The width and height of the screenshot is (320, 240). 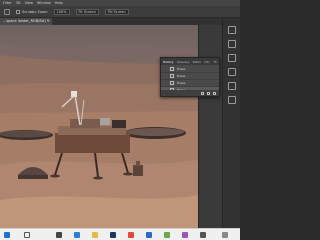 What do you see at coordinates (215, 61) in the screenshot?
I see `panel-menu-icon: ≡` at bounding box center [215, 61].